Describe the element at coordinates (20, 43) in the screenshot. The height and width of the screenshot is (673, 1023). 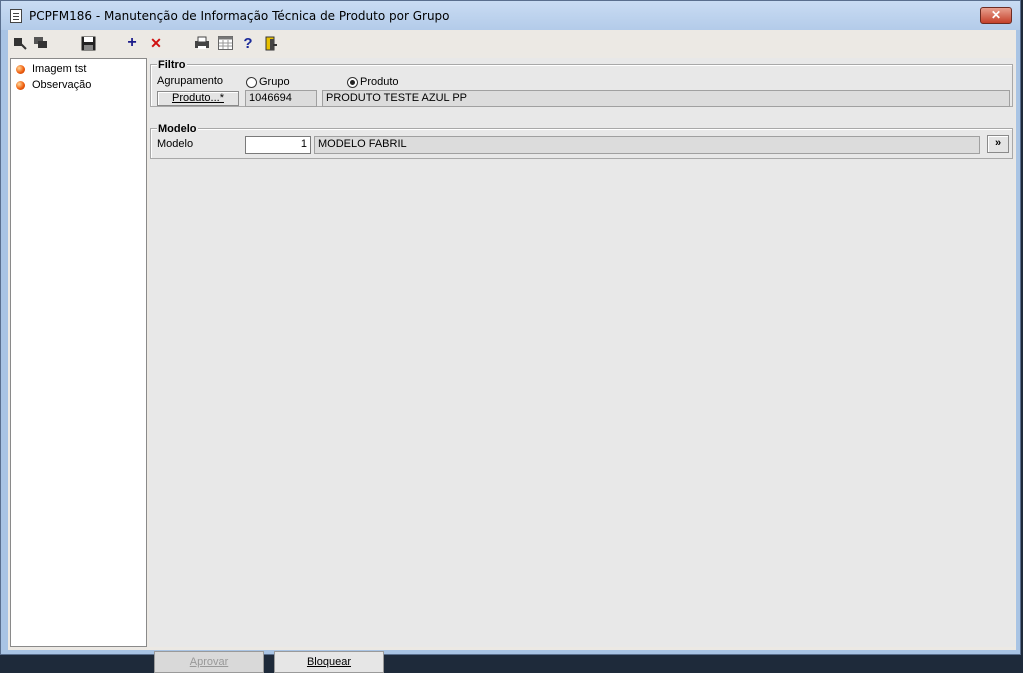
I see `first-record-icon` at that location.